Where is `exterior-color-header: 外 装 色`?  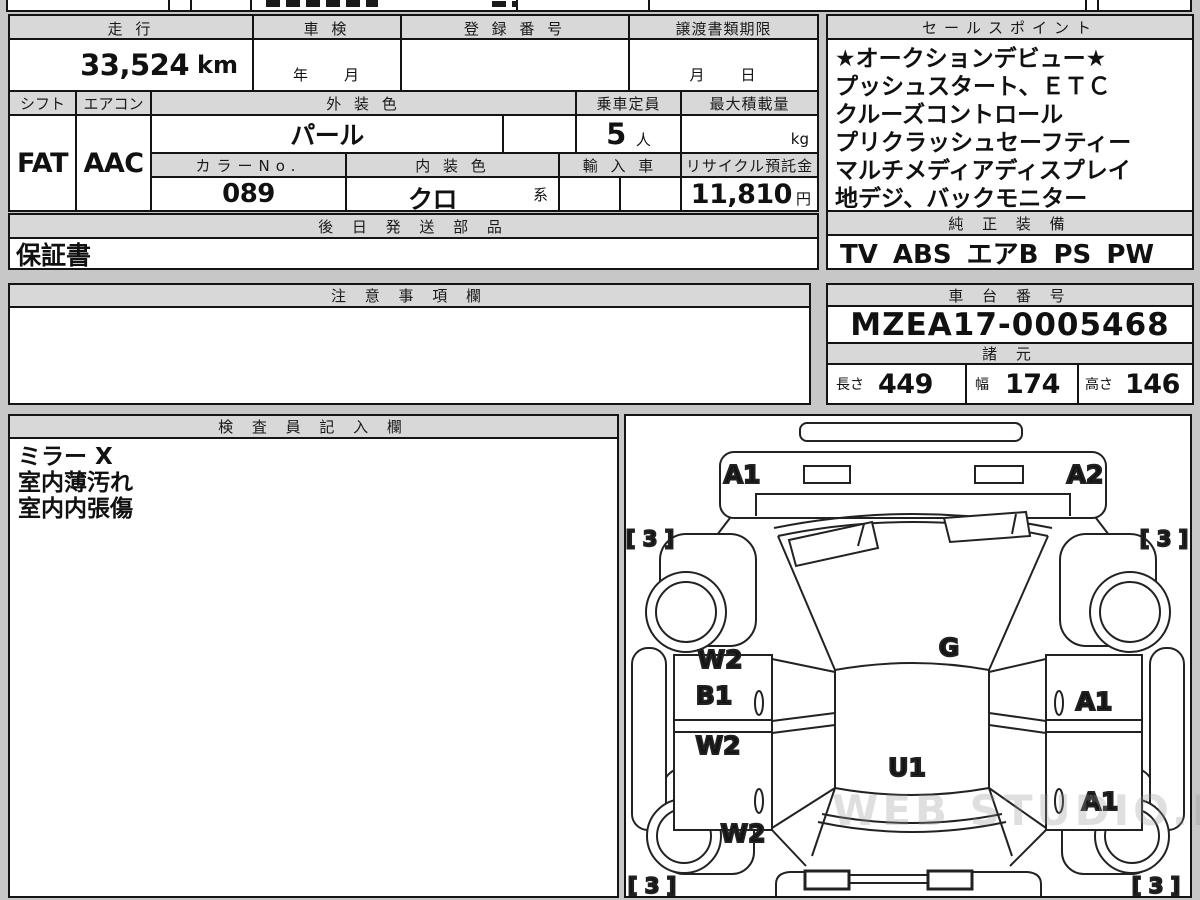
exterior-color-header: 外 装 色 is located at coordinates (363, 103).